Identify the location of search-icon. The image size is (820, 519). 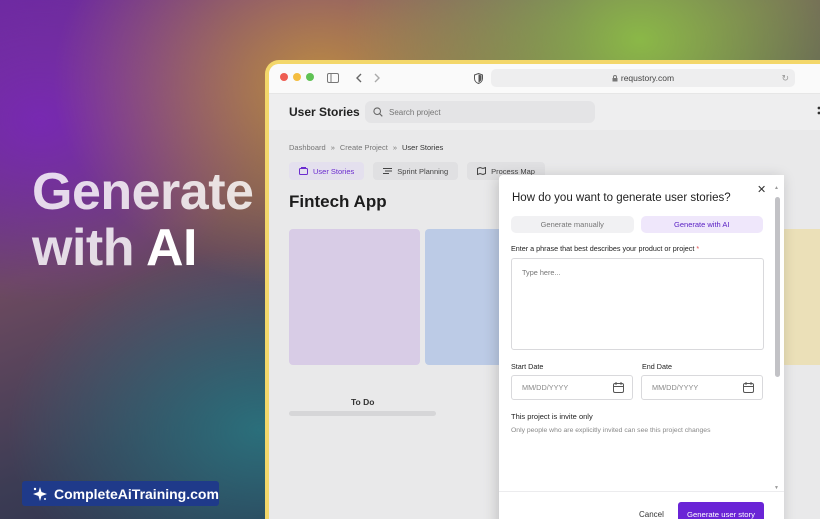
(378, 112).